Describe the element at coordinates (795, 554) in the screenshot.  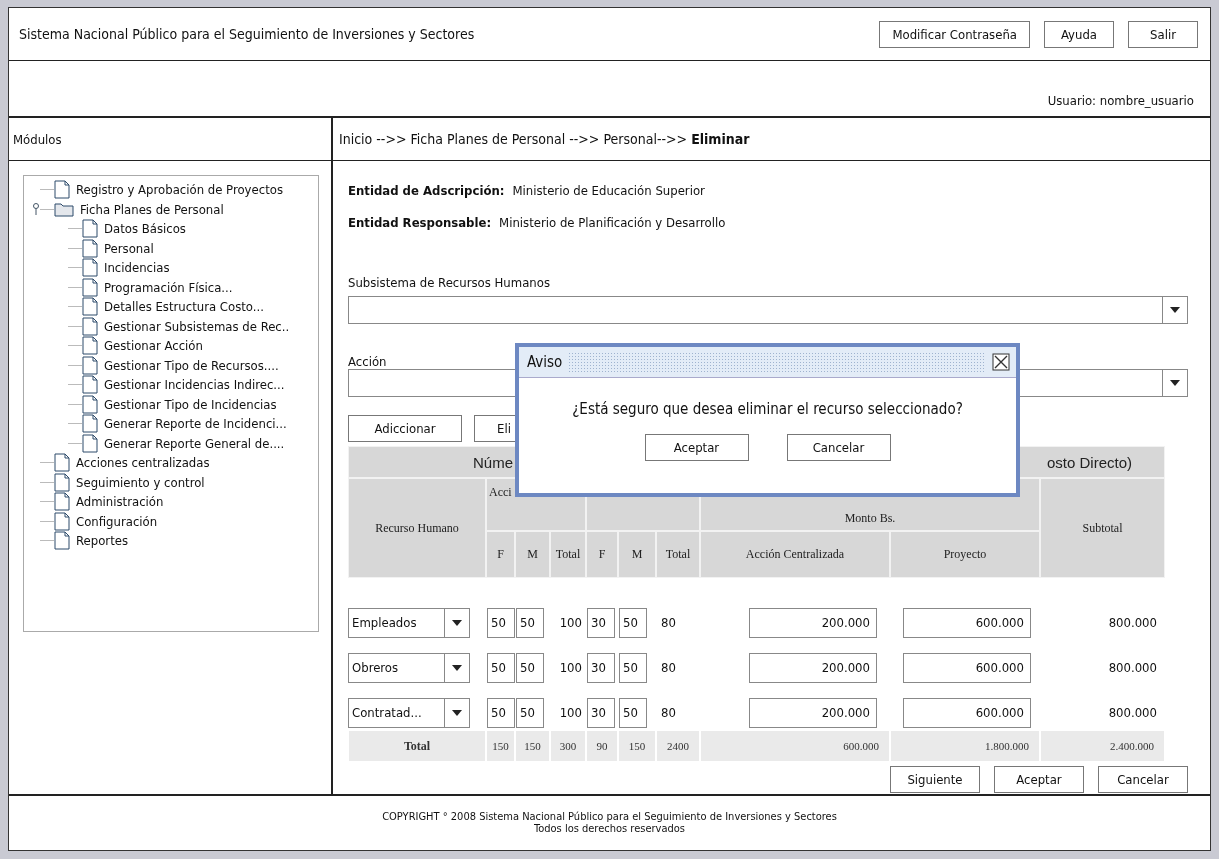
I see `column-header: Acción Centralizada` at that location.